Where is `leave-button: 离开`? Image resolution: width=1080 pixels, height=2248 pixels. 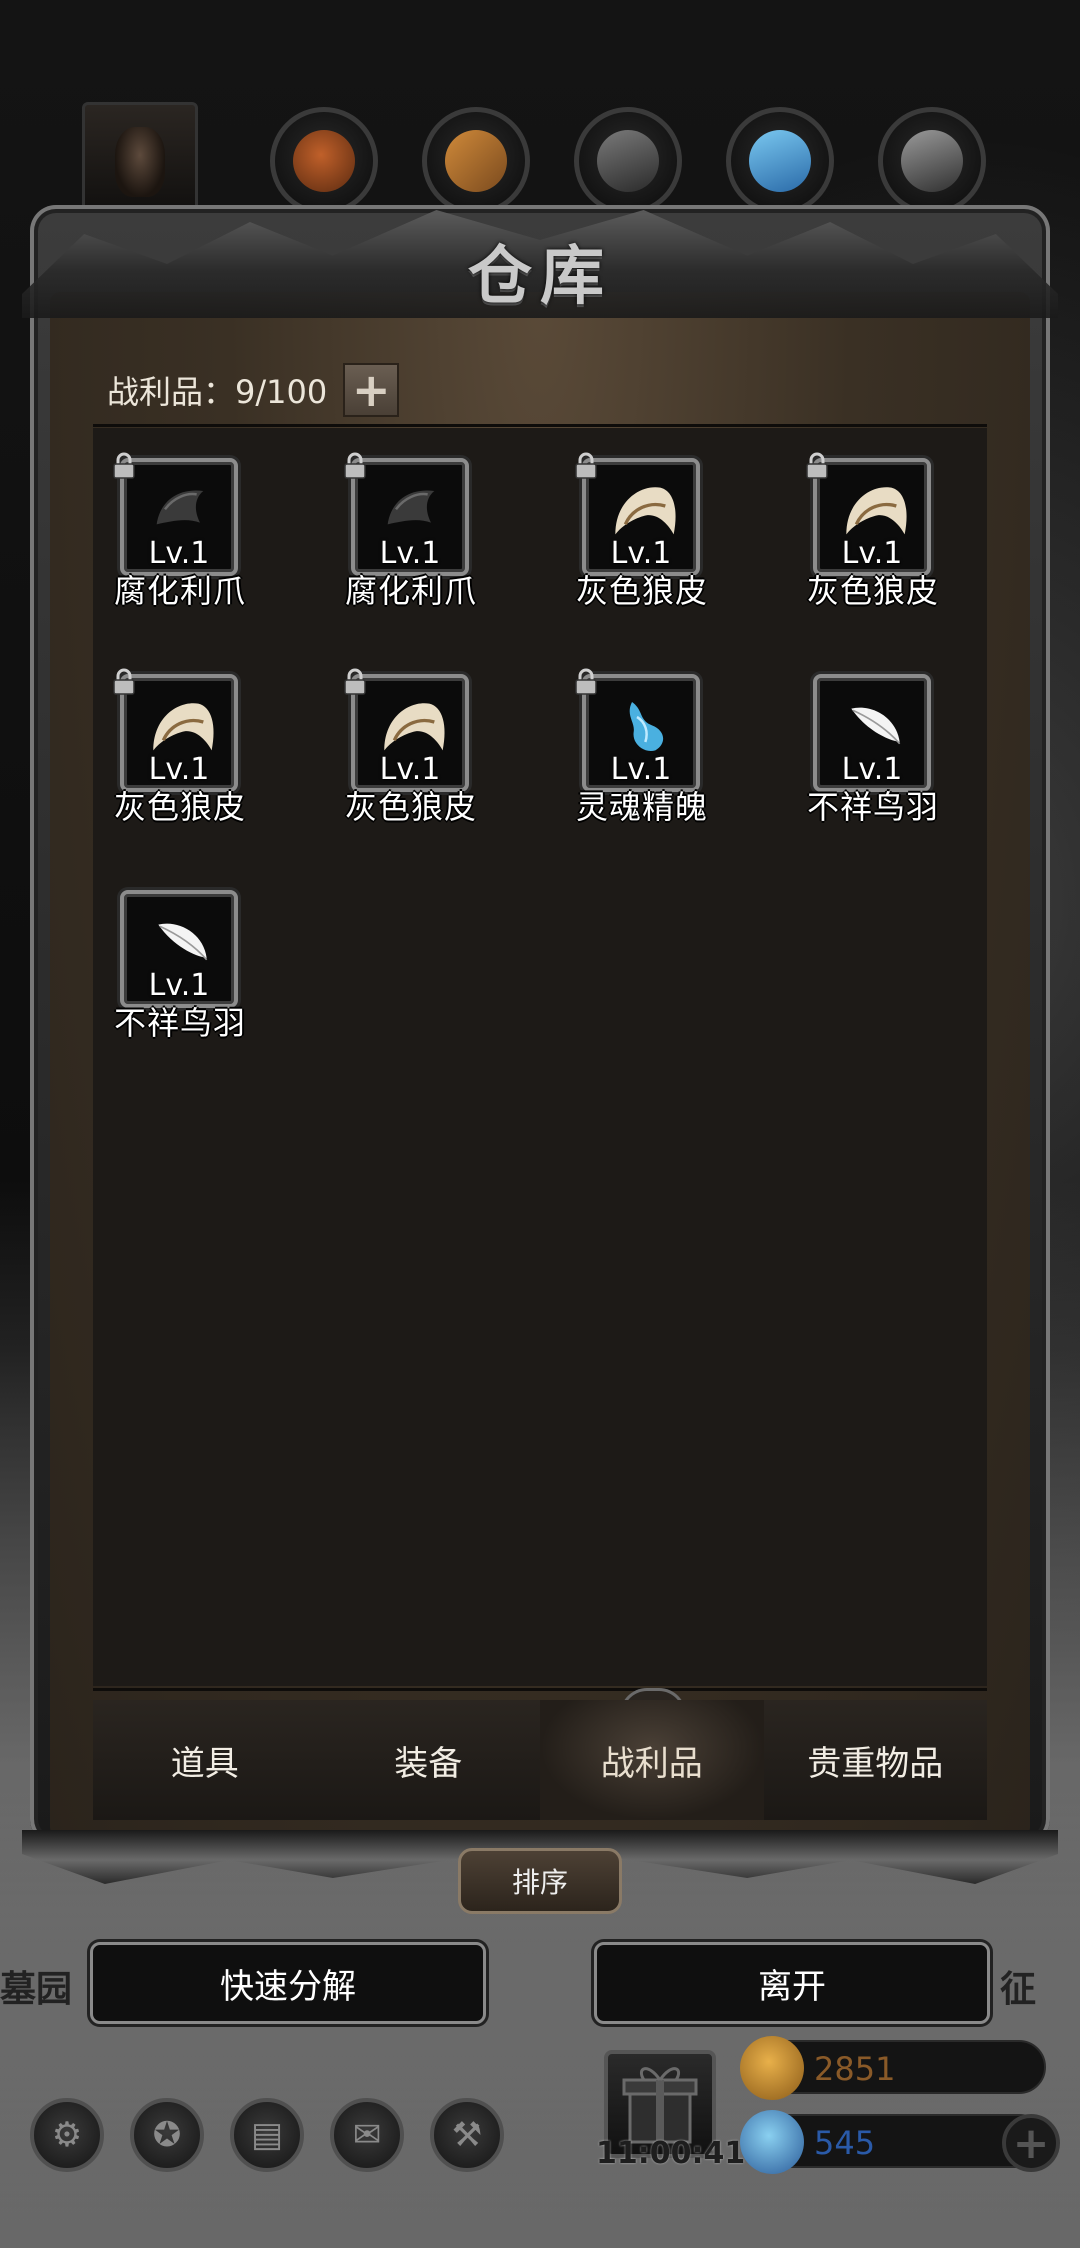
leave-button: 离开 is located at coordinates (792, 1983).